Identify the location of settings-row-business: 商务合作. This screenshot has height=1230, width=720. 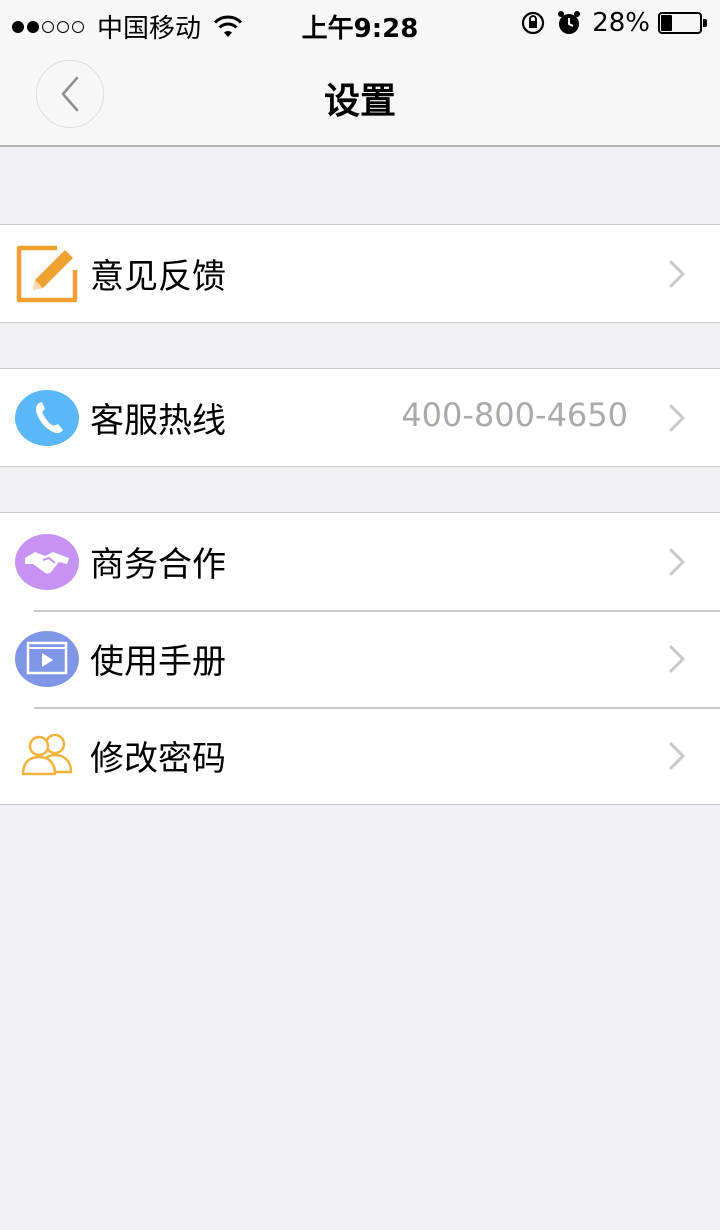
(360, 561).